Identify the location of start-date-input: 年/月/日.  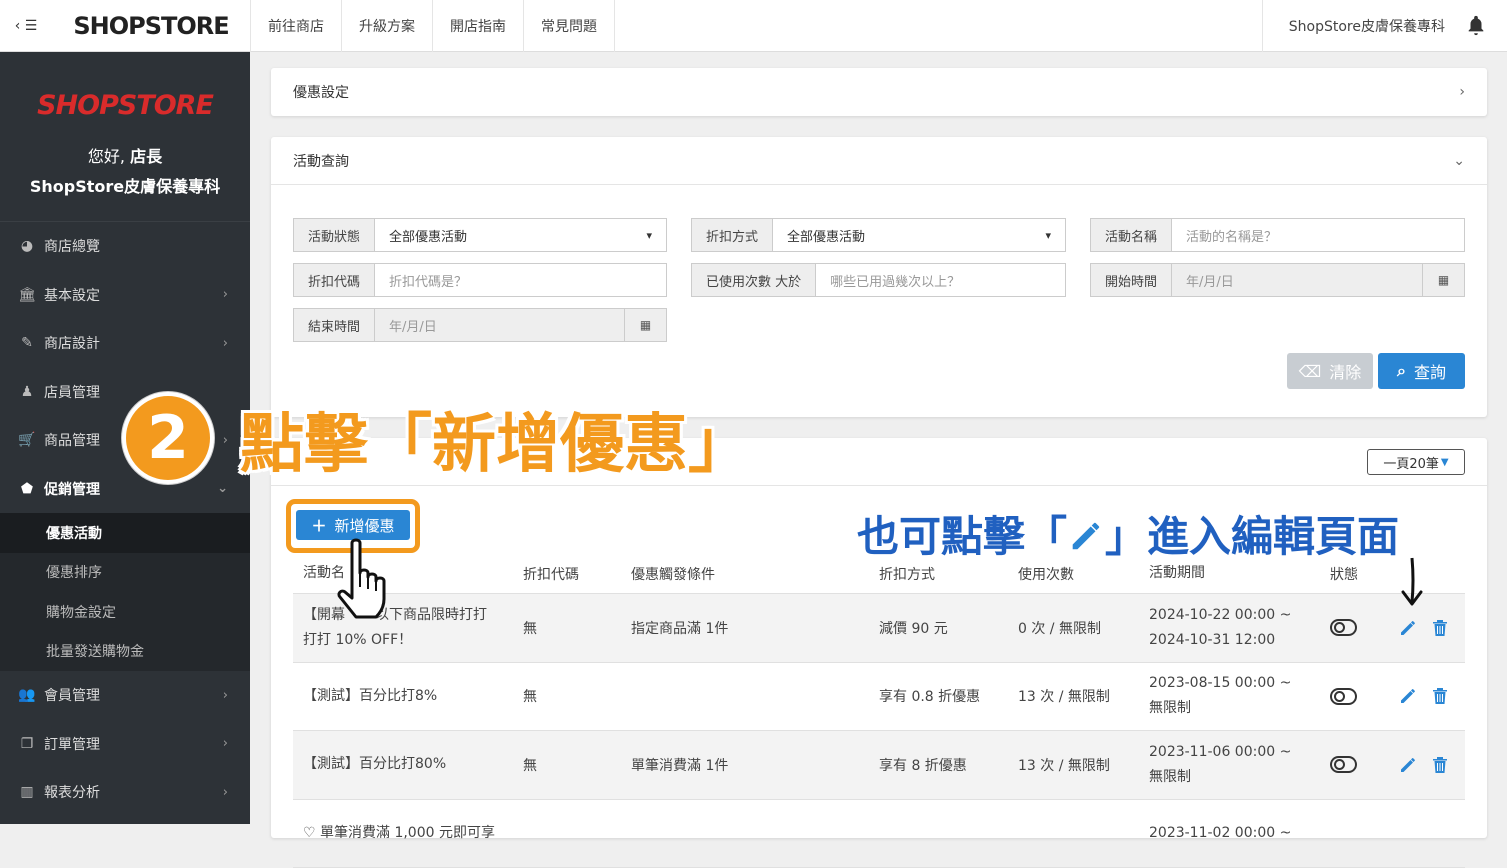
(1297, 280).